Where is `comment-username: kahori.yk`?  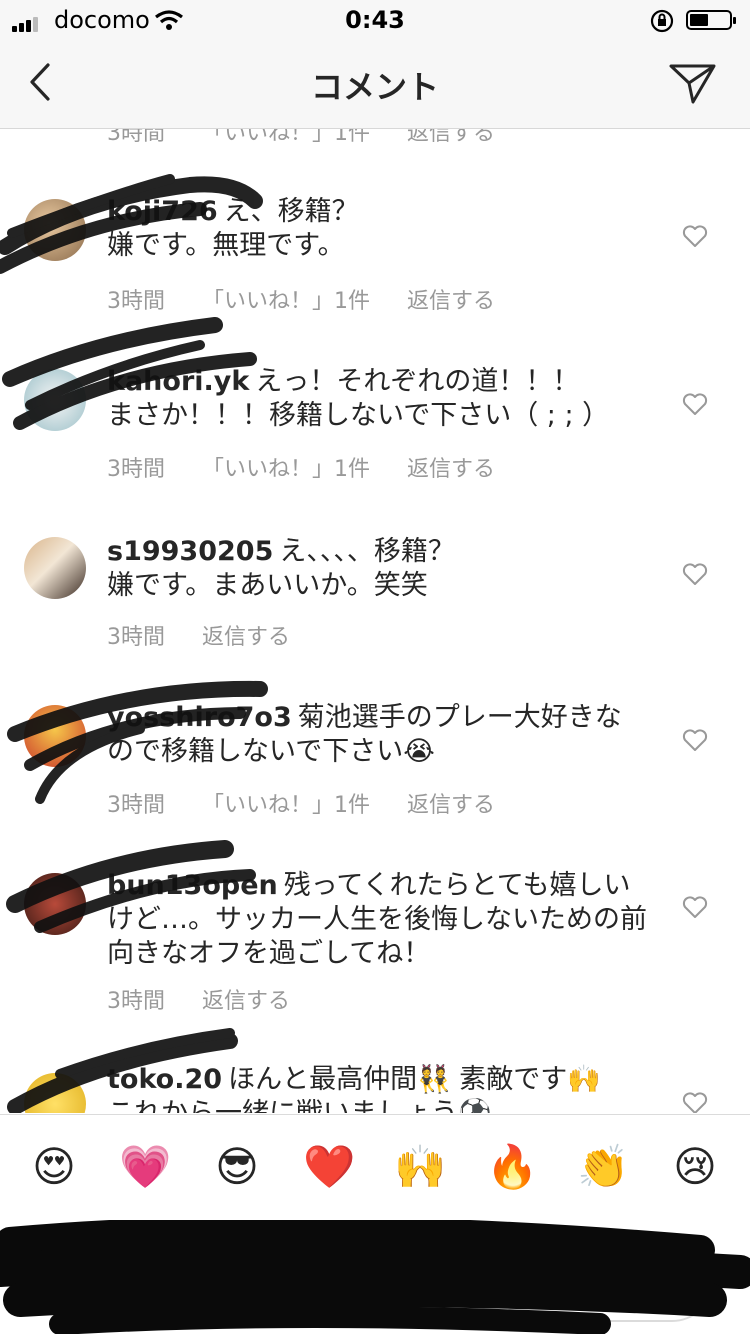
comment-username: kahori.yk is located at coordinates (178, 381).